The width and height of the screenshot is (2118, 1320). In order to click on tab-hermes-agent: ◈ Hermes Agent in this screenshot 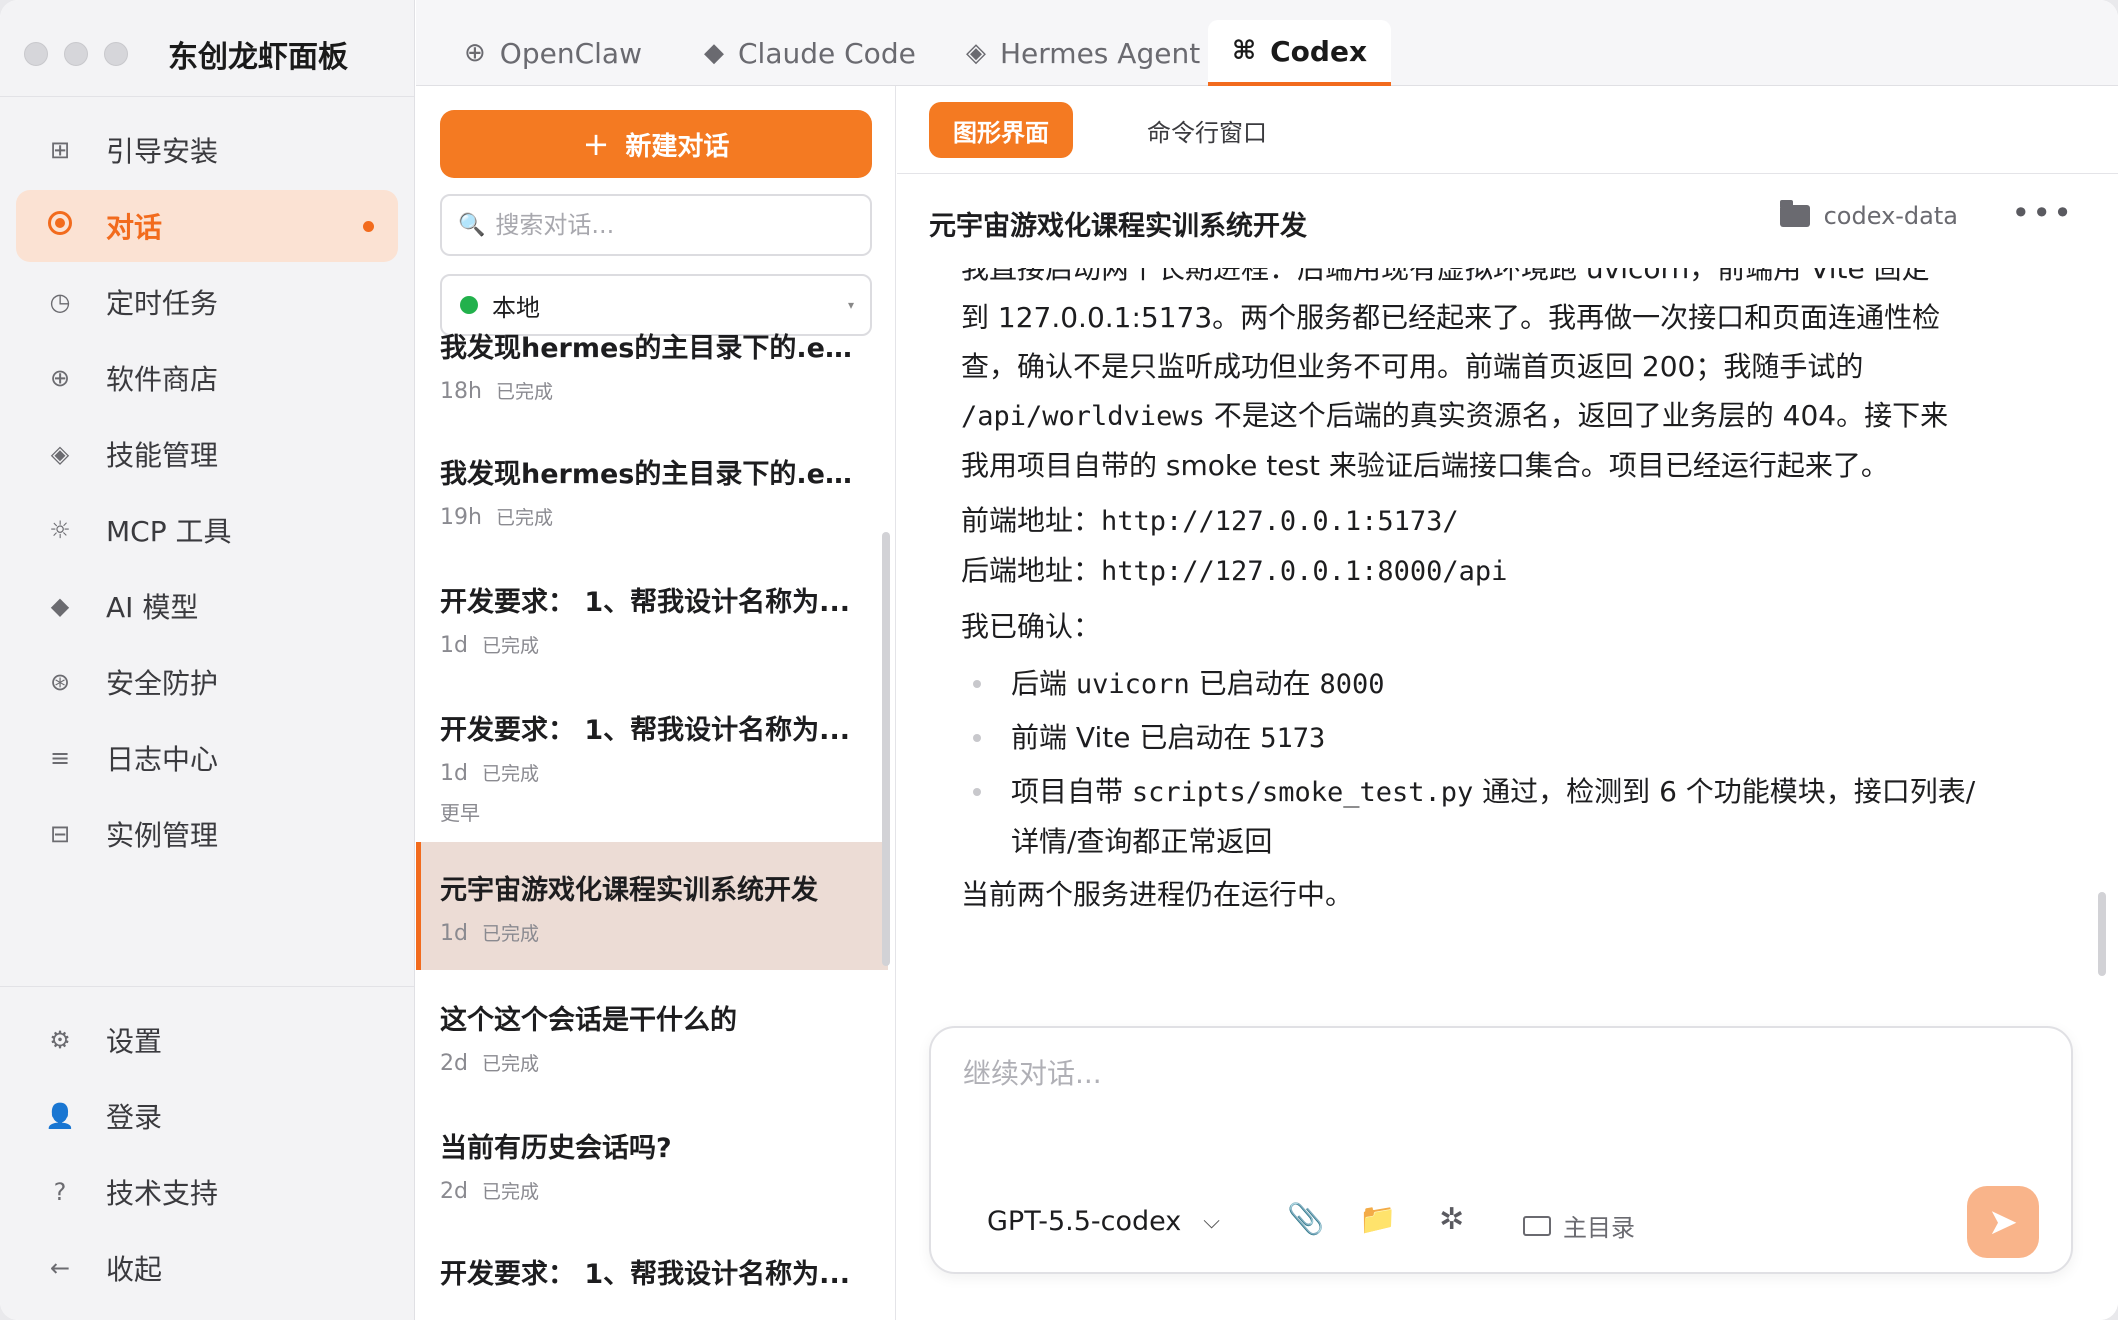, I will do `click(1083, 53)`.